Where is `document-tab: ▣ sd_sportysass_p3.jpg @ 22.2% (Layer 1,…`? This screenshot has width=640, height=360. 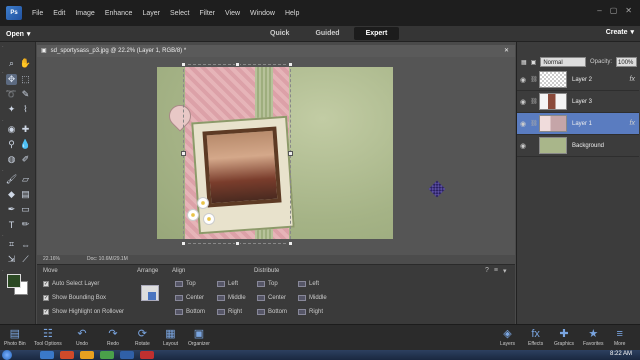
document-tab: ▣ sd_sportysass_p3.jpg @ 22.2% (Layer 1,… is located at coordinates (276, 51).